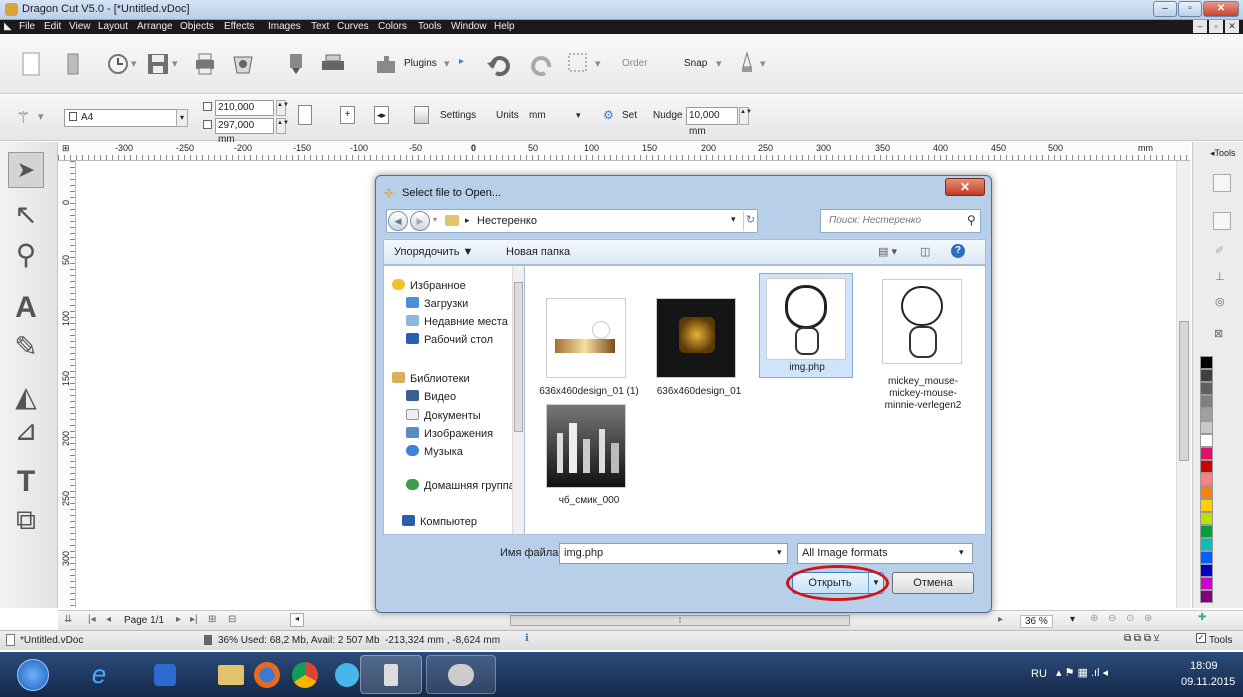 Image resolution: width=1243 pixels, height=697 pixels. What do you see at coordinates (73, 64) in the screenshot?
I see `cut-mark-icon` at bounding box center [73, 64].